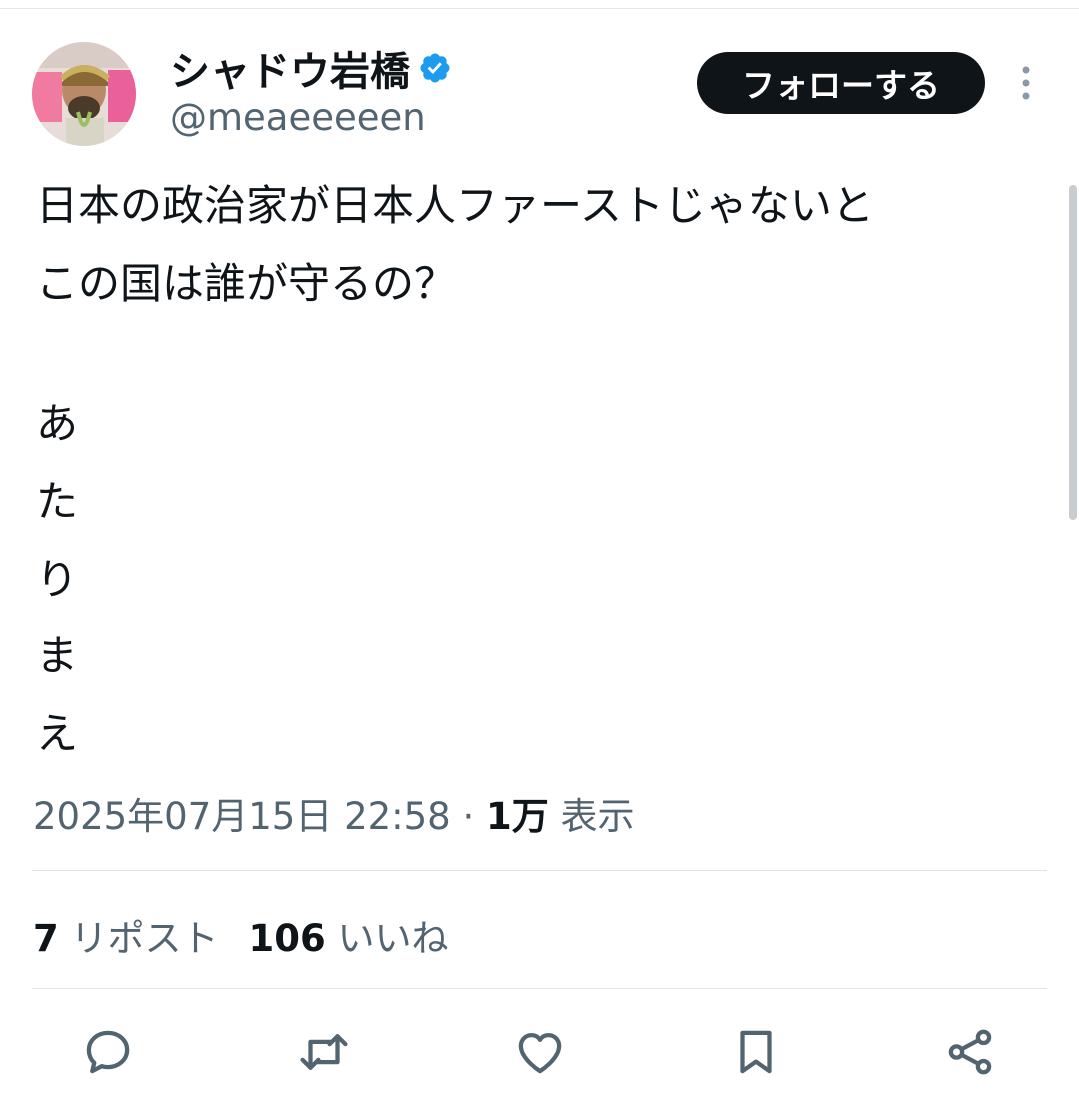 The image size is (1079, 1096). Describe the element at coordinates (242, 816) in the screenshot. I see `tweet-timestamp: 2025年07月15日 22:58` at that location.